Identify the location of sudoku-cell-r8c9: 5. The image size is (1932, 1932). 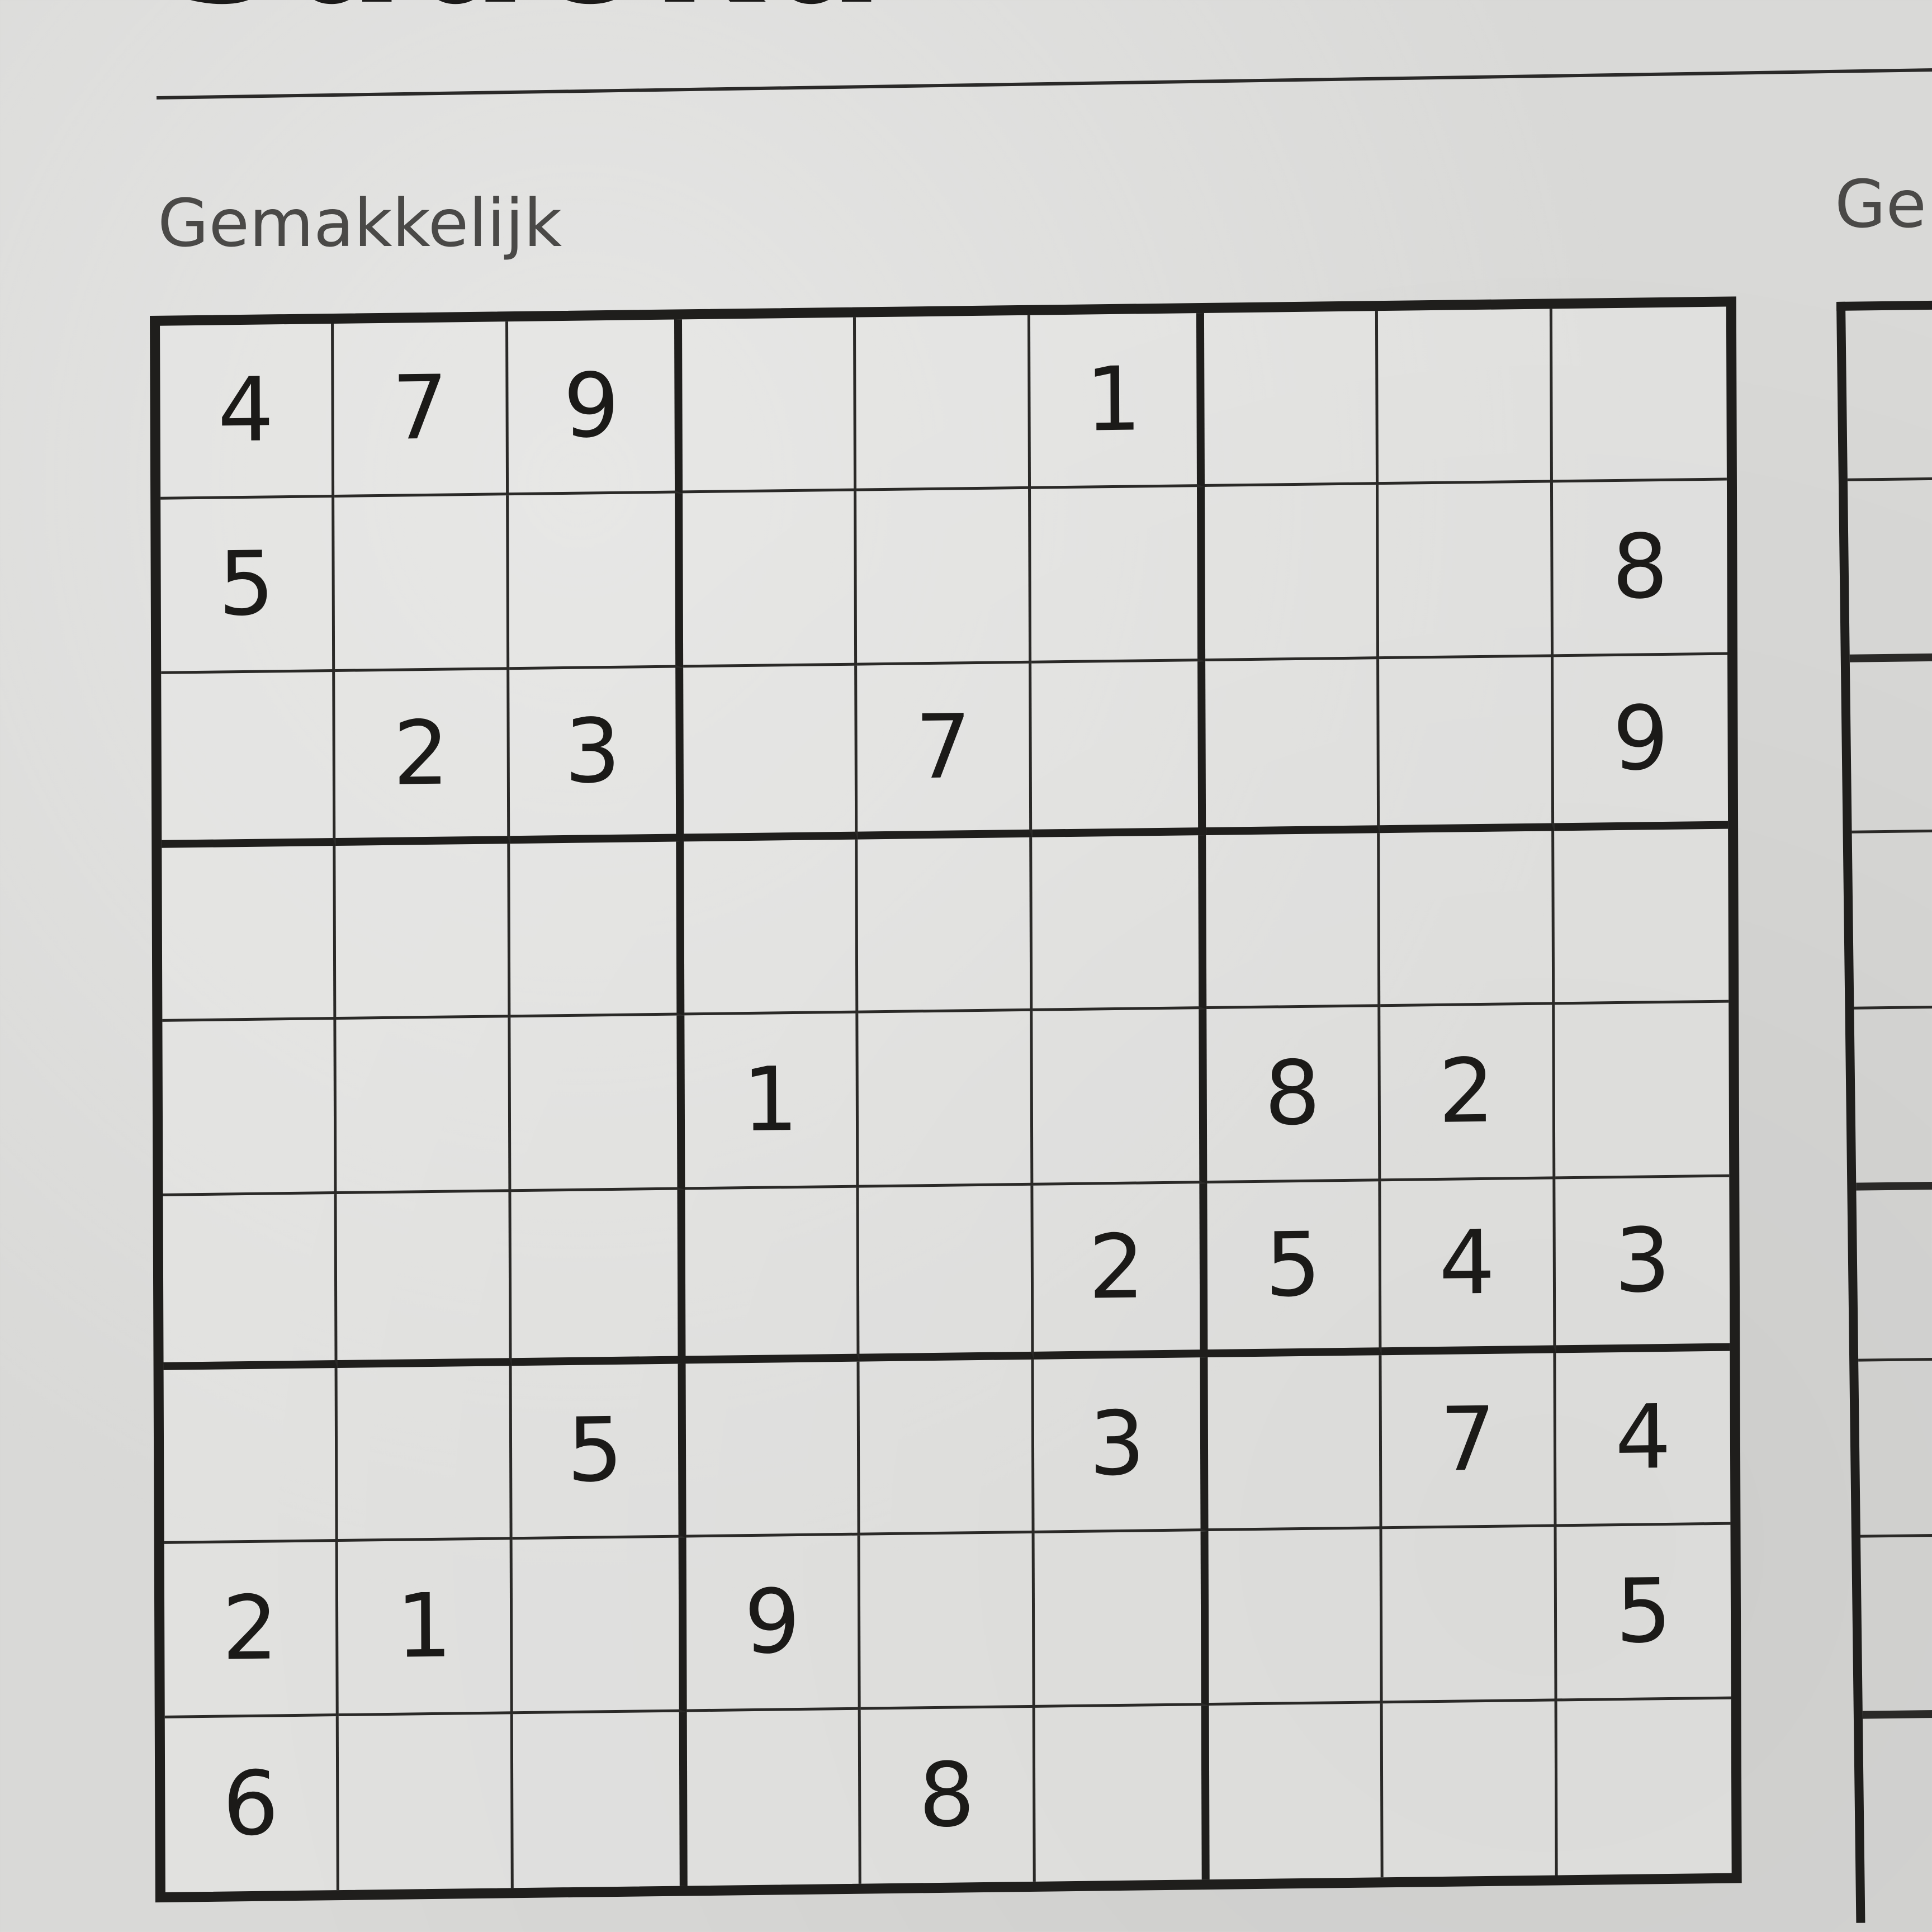
(1643, 1613).